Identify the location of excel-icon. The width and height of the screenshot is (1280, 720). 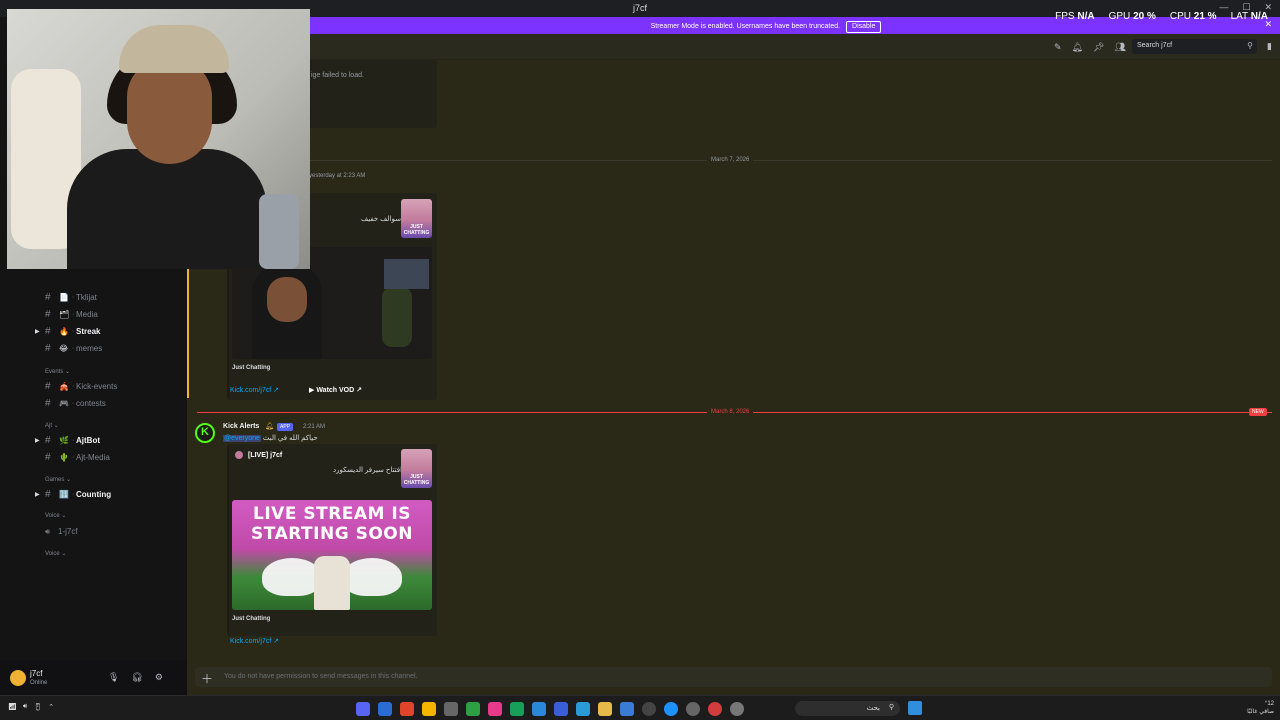
(473, 709).